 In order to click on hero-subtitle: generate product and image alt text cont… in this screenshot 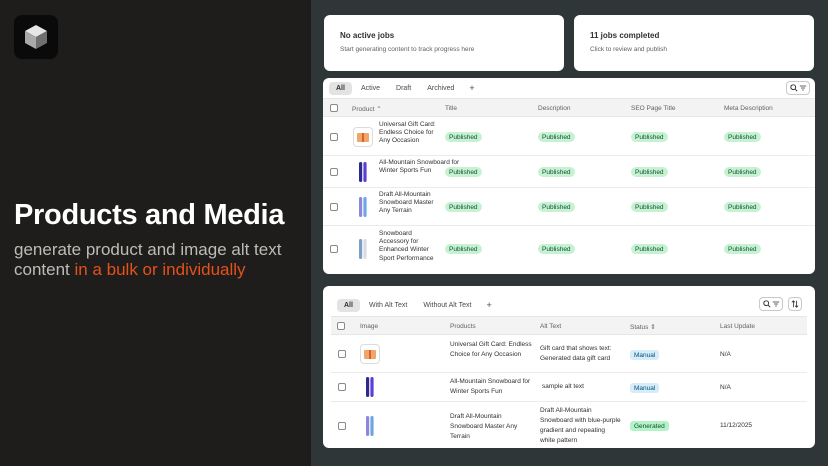, I will do `click(159, 259)`.